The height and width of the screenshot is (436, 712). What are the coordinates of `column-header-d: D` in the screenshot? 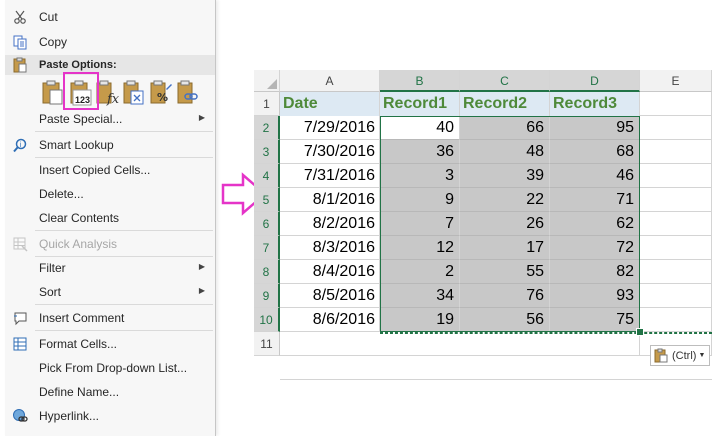 It's located at (595, 81).